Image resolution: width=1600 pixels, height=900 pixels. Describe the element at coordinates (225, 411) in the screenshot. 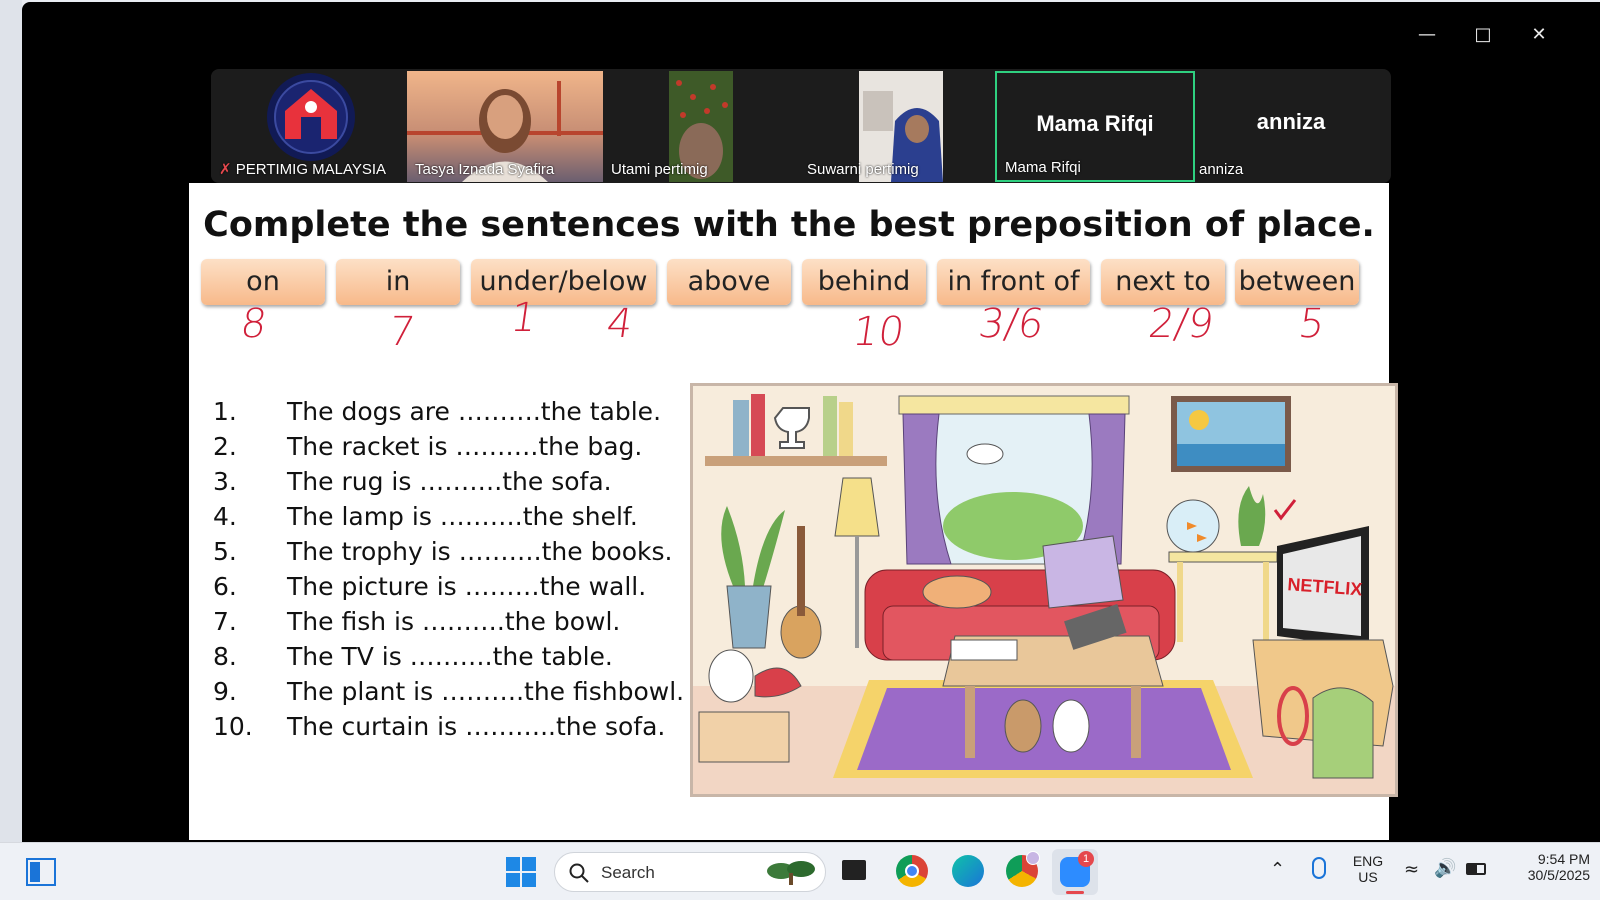

I see `sentence-number: 1.` at that location.